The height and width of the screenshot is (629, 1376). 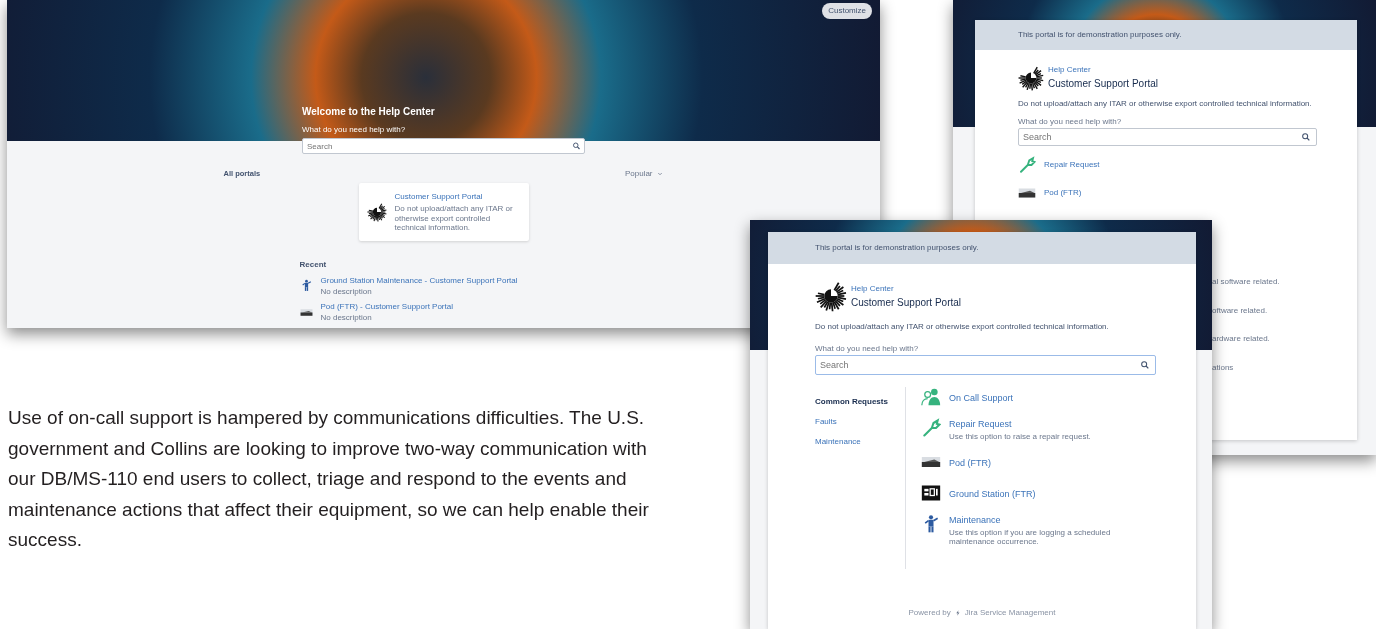 I want to click on request-type-link: On Call Support, so click(x=981, y=399).